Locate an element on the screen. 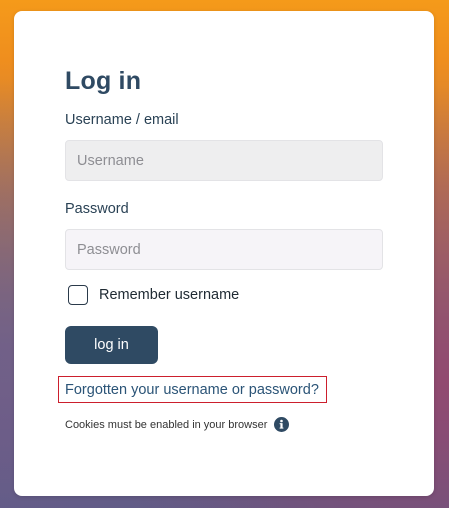 The image size is (449, 508). remember-username-label: Remember username is located at coordinates (169, 295).